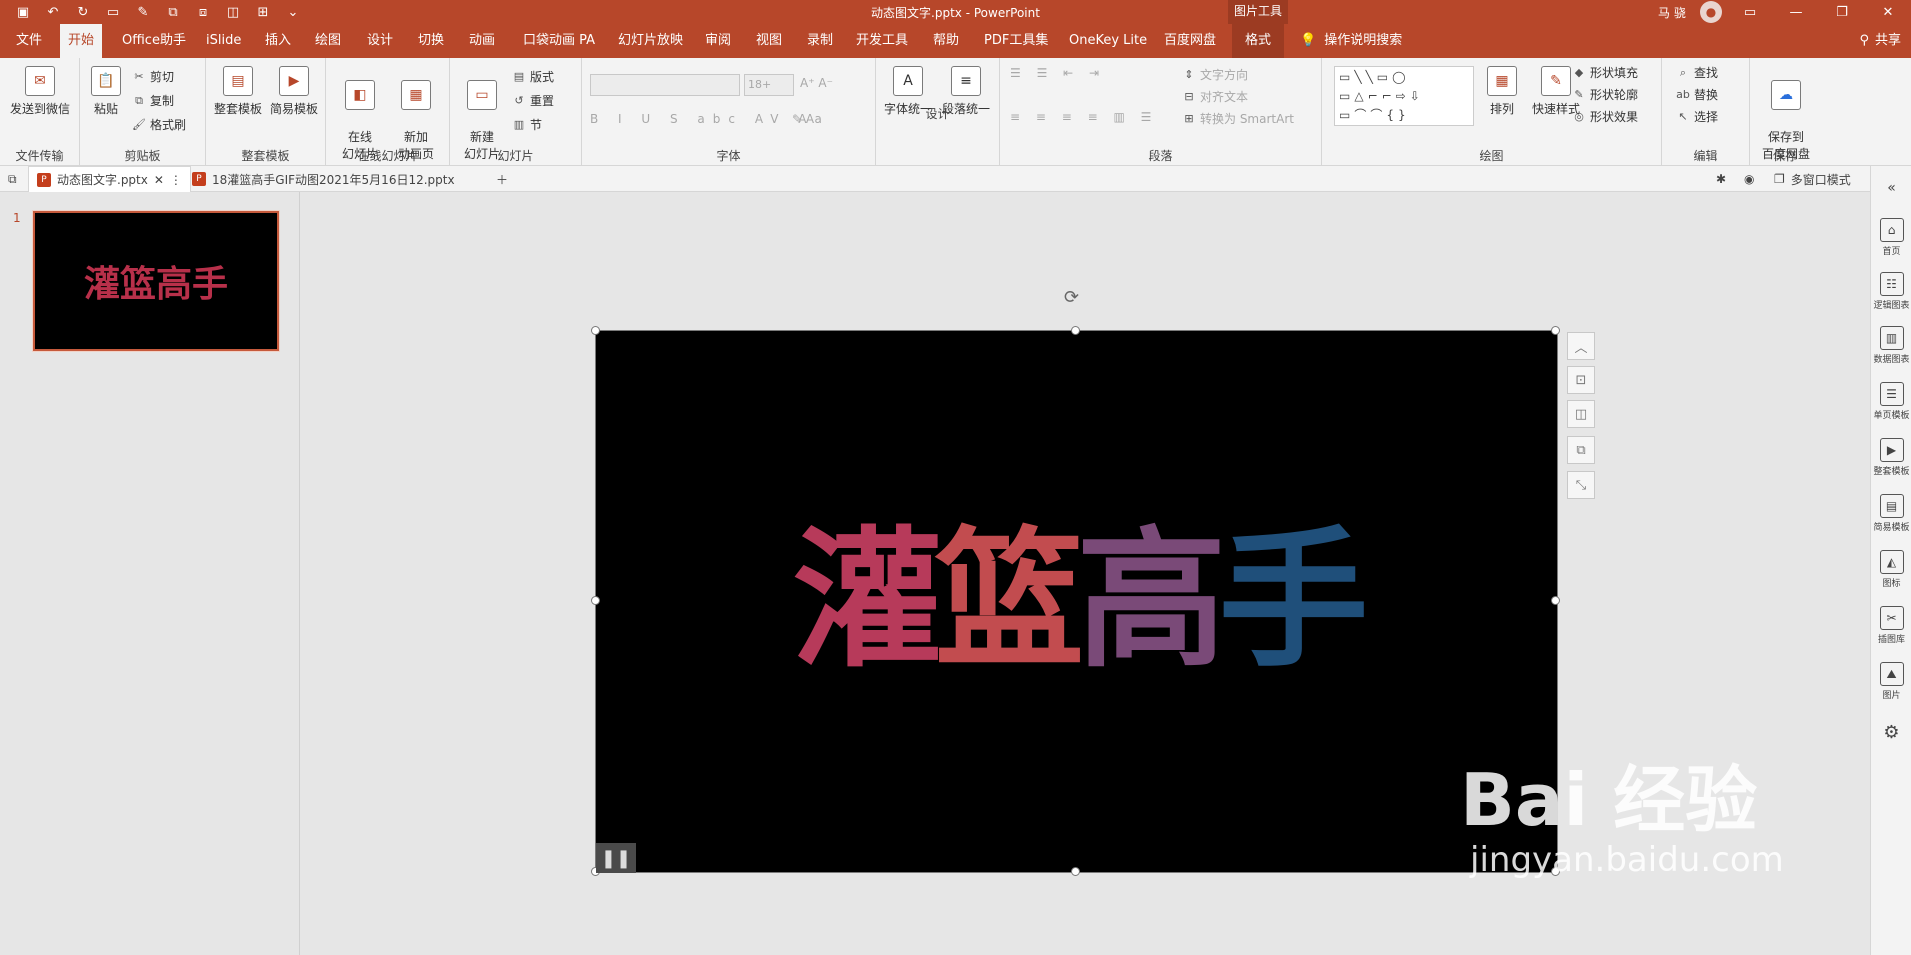  I want to click on shape-effects-button: ◎ 形状效果, so click(1605, 116).